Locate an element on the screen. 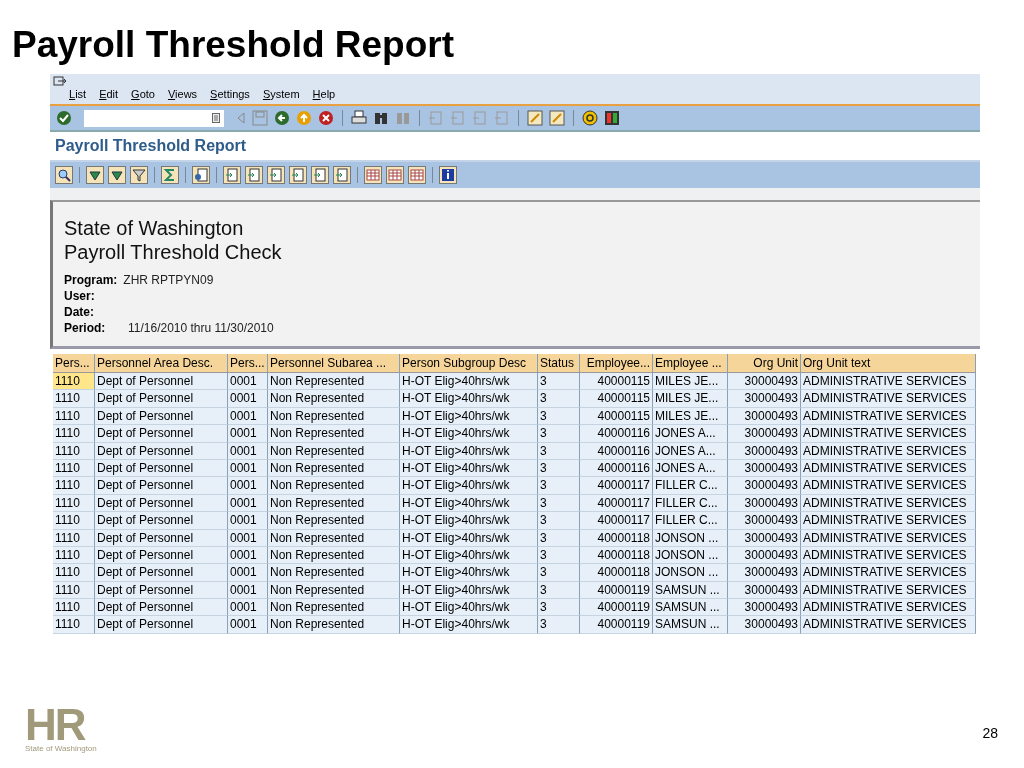 This screenshot has height=768, width=1024. menu-item: Goto is located at coordinates (143, 94).